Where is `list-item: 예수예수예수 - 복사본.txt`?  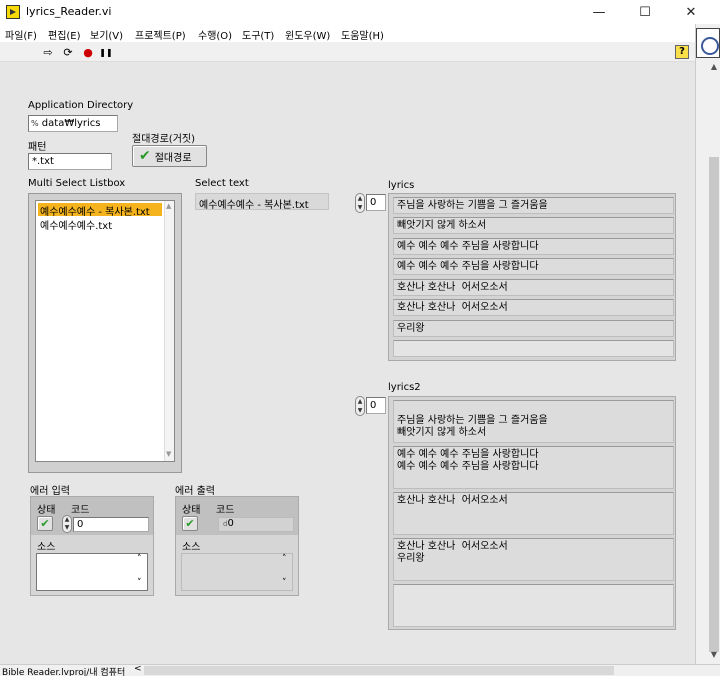
list-item: 예수예수예수 - 복사본.txt is located at coordinates (100, 209).